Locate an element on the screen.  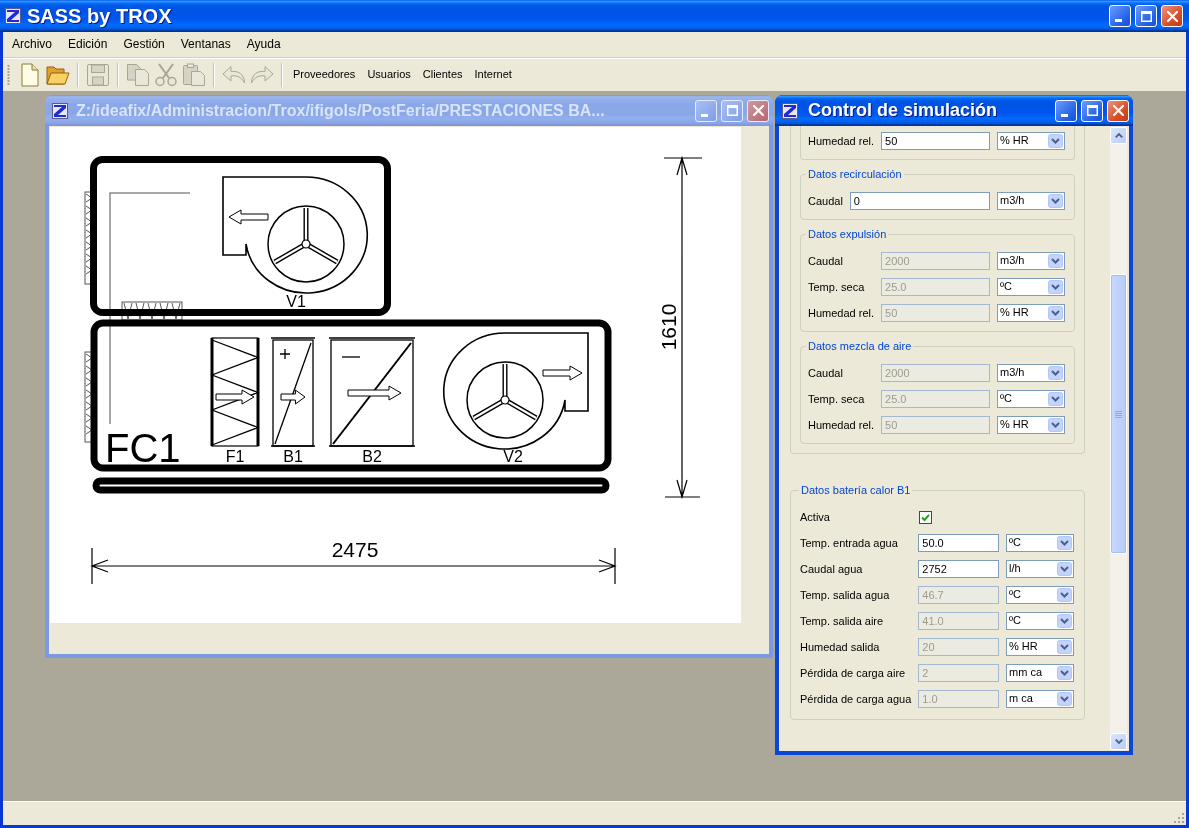
window-title: SASS by TROX is located at coordinates (99, 16).